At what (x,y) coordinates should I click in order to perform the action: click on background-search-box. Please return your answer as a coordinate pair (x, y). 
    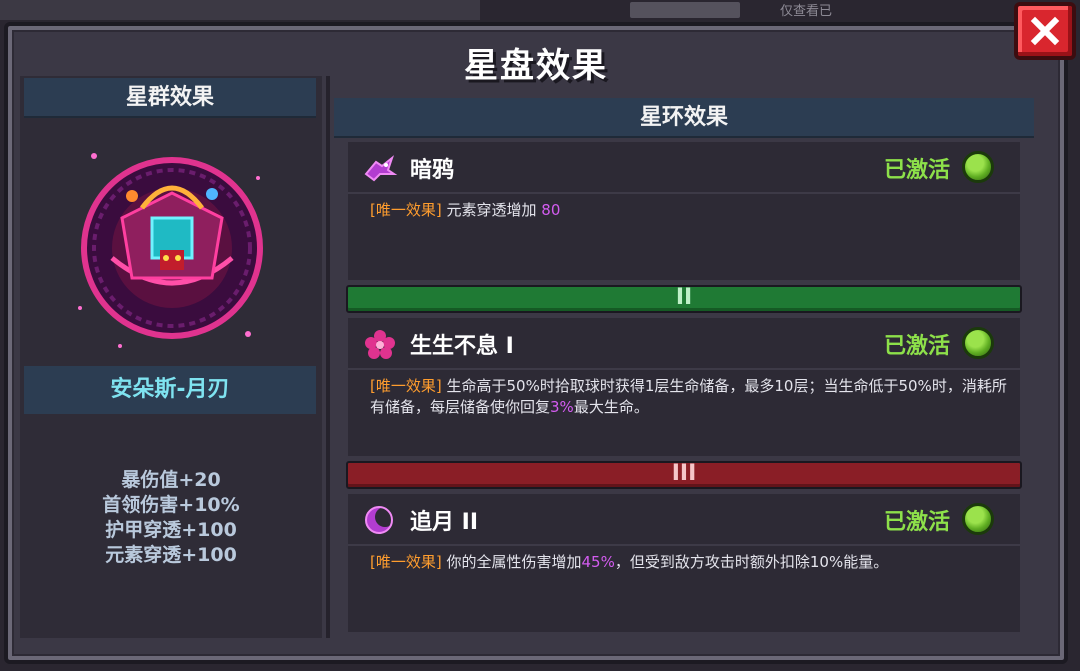
    Looking at the image, I should click on (685, 10).